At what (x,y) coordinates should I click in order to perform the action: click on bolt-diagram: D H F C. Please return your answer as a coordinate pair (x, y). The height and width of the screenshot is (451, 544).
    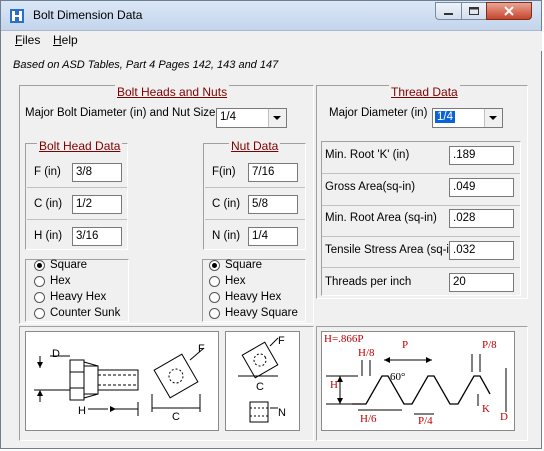
    Looking at the image, I should click on (122, 381).